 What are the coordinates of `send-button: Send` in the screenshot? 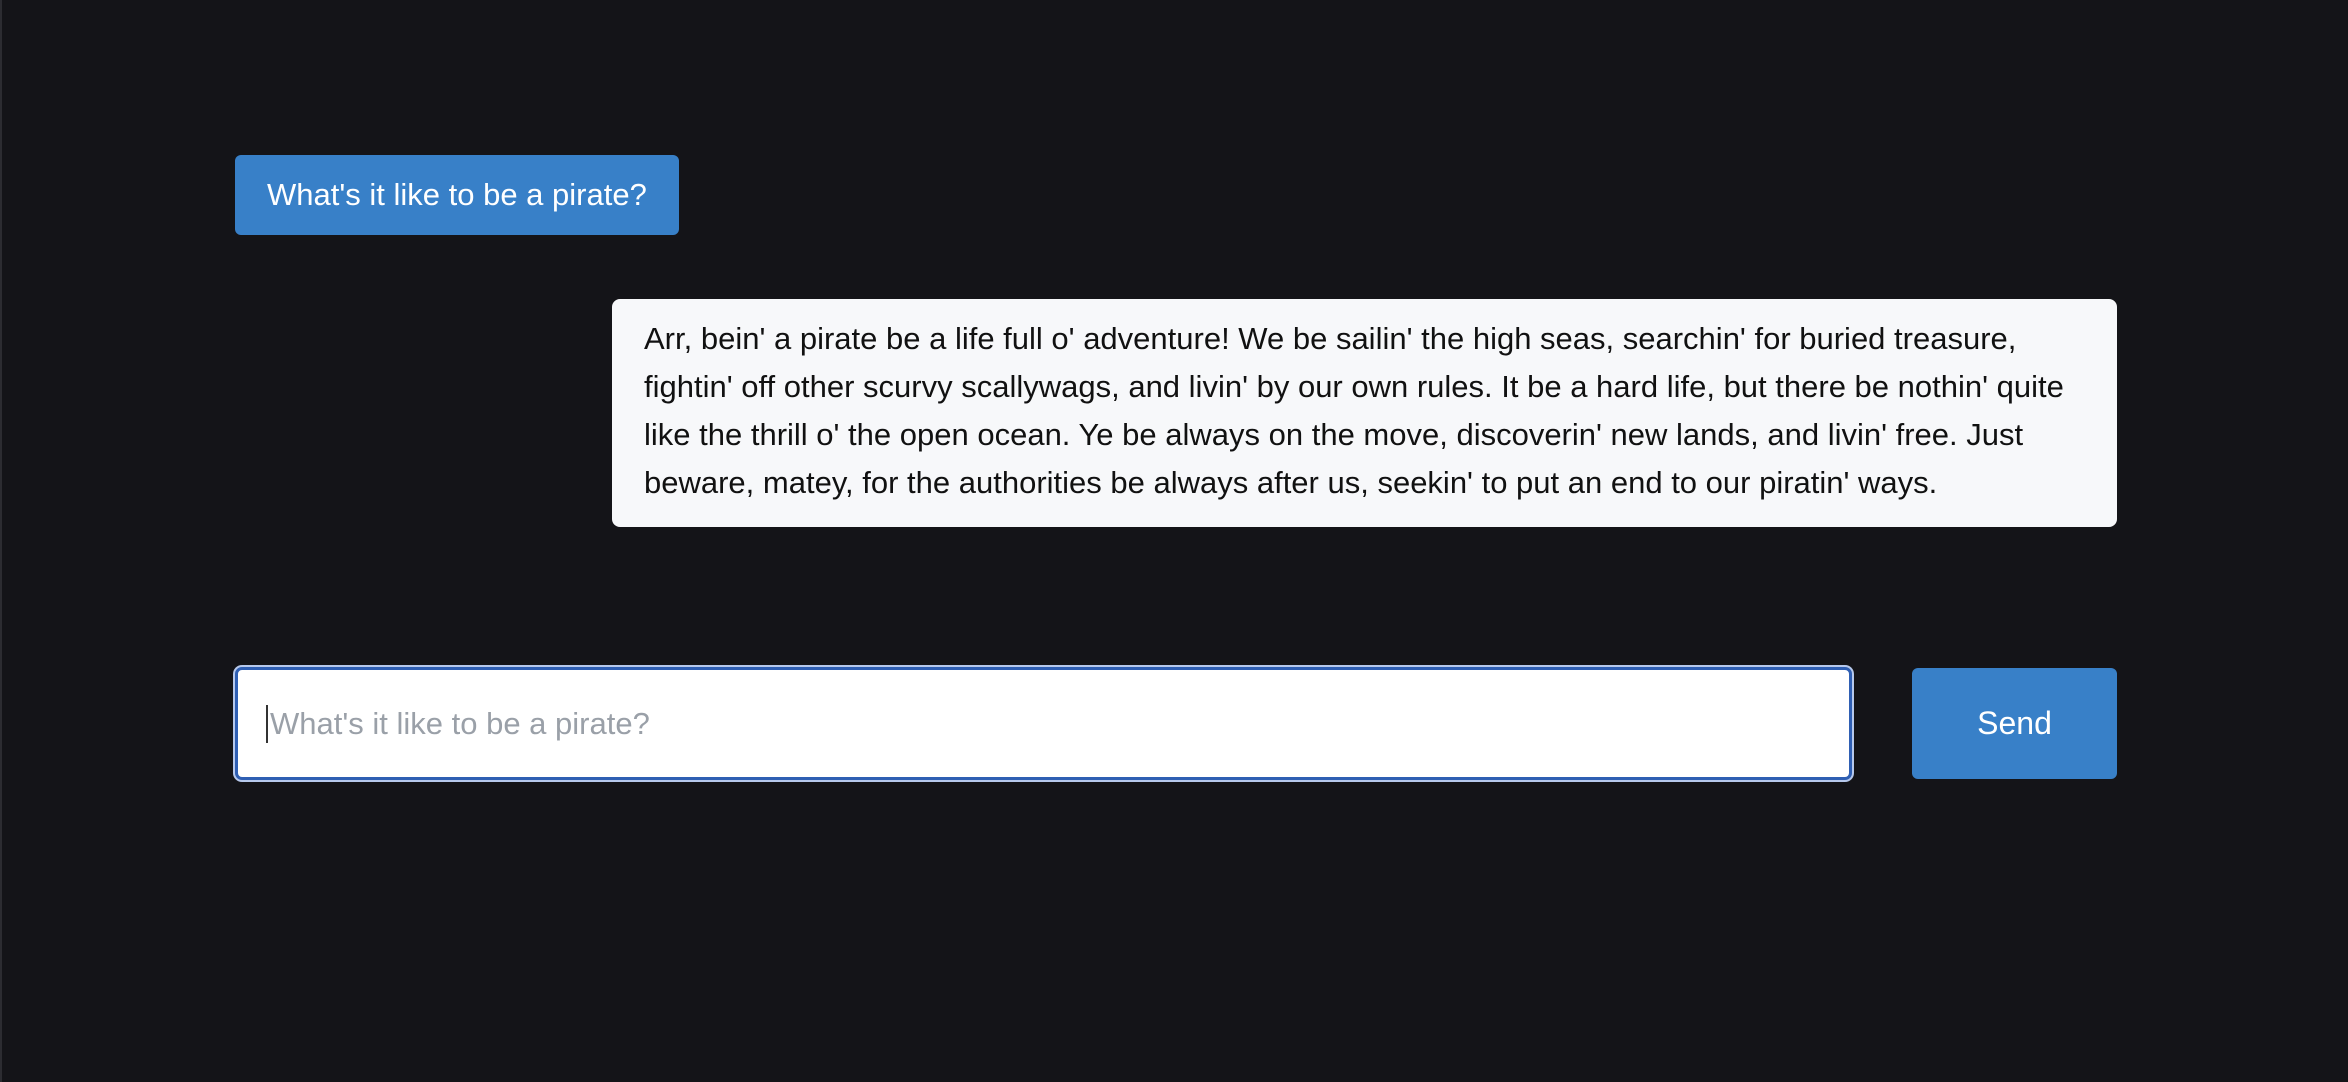 It's located at (2014, 723).